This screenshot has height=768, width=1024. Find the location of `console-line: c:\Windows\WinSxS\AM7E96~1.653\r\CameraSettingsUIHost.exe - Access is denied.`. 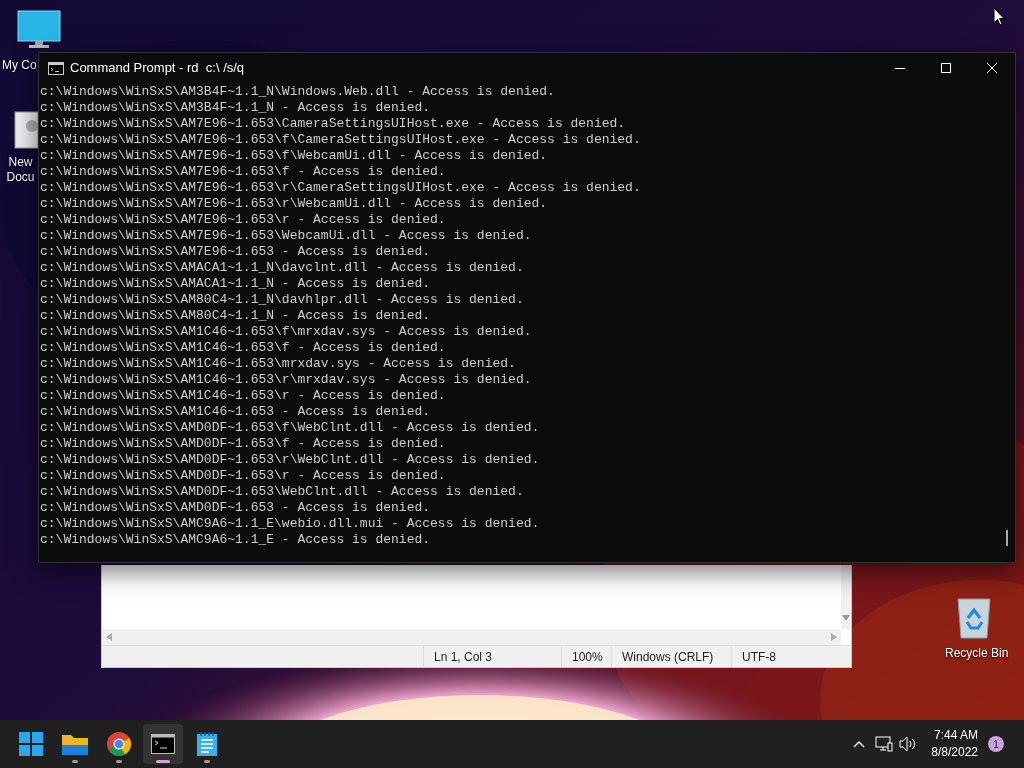

console-line: c:\Windows\WinSxS\AM7E96~1.653\r\CameraSettingsUIHost.exe - Access is denied. is located at coordinates (340, 188).